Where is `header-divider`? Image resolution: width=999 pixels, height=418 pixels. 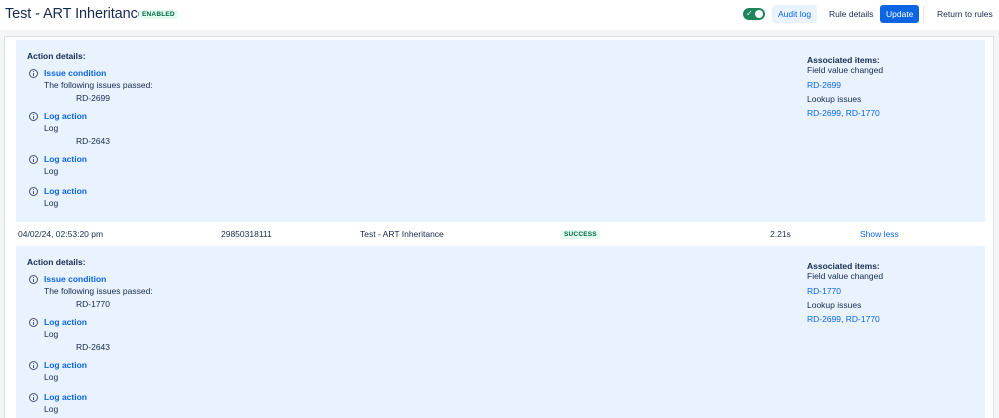
header-divider is located at coordinates (923, 14).